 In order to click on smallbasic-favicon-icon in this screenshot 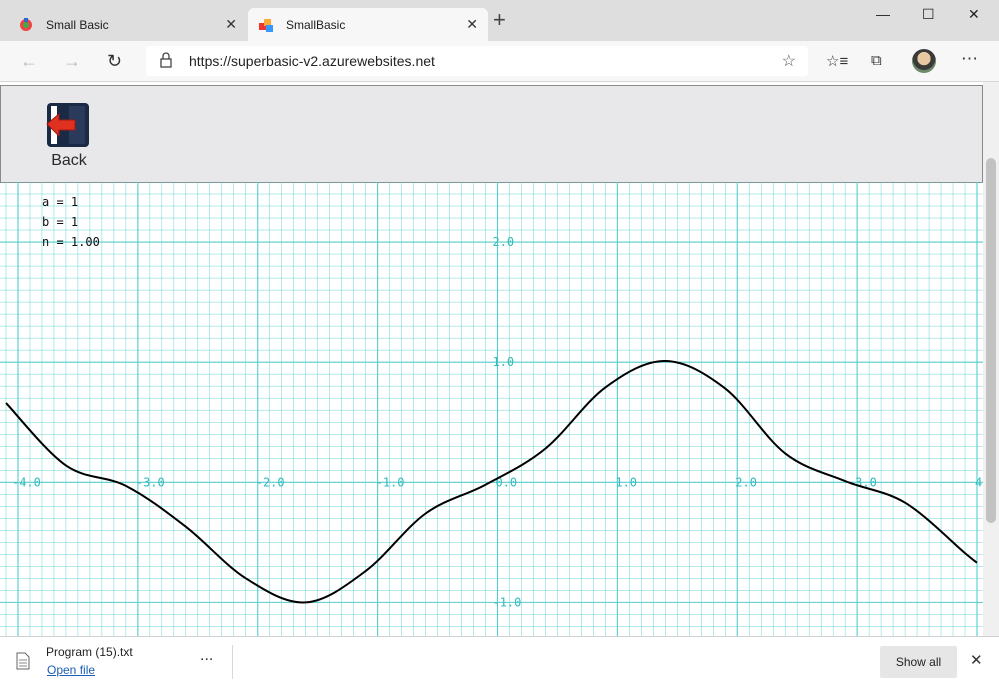, I will do `click(266, 25)`.